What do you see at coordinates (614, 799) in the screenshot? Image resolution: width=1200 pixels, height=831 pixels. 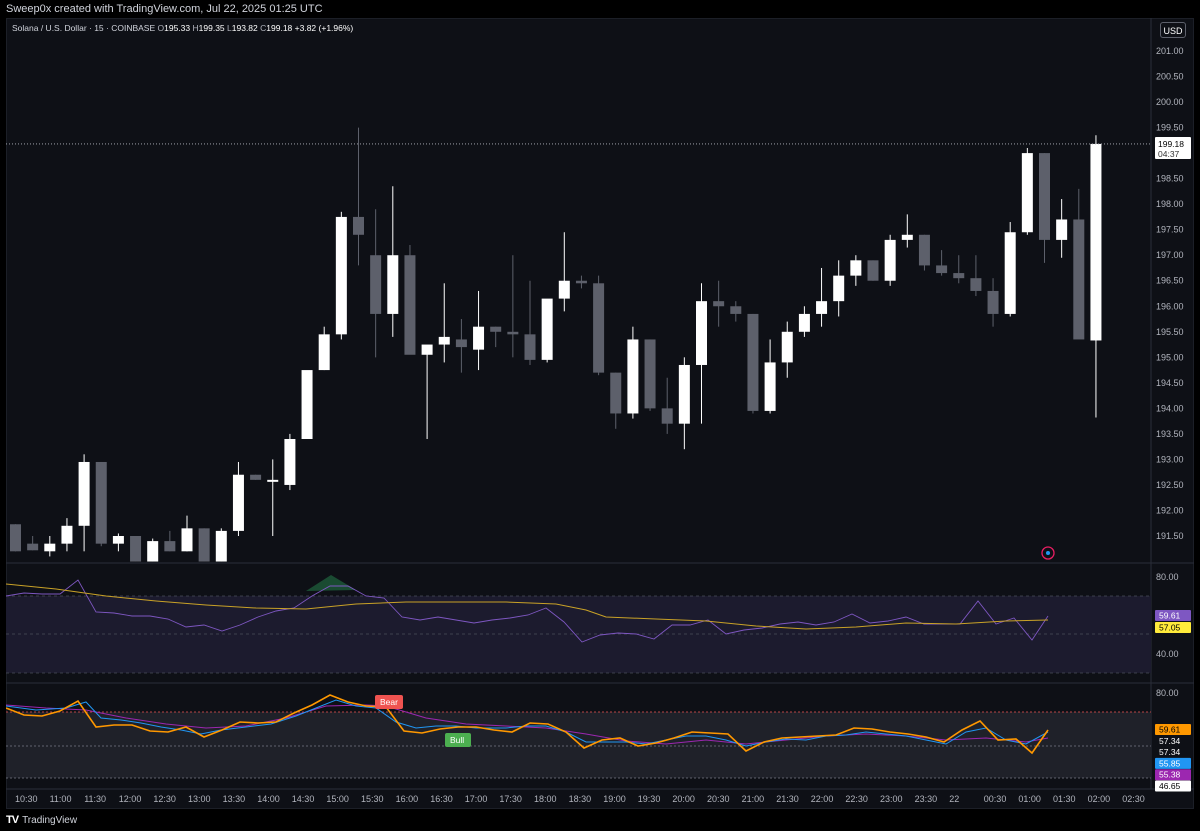 I see `time-axis-label: 19:00` at bounding box center [614, 799].